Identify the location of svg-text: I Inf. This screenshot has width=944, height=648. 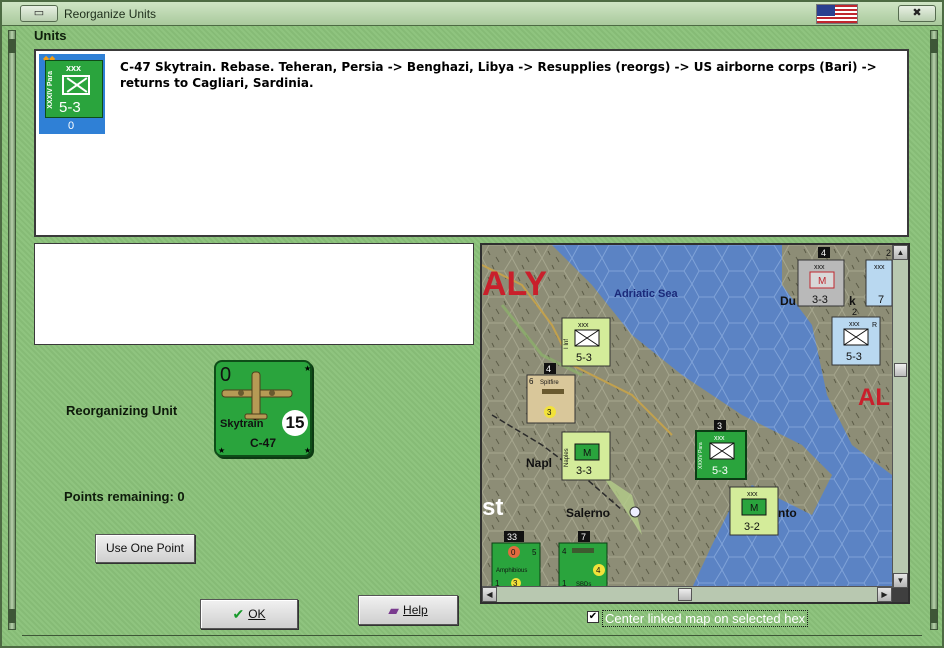
(567, 344).